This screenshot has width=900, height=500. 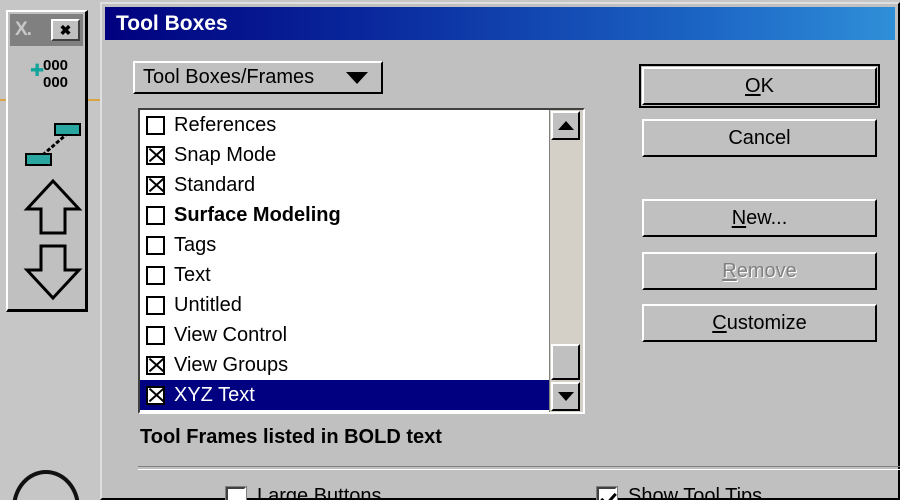 I want to click on show-tool-tips-label: Show Tool Tips, so click(x=695, y=492).